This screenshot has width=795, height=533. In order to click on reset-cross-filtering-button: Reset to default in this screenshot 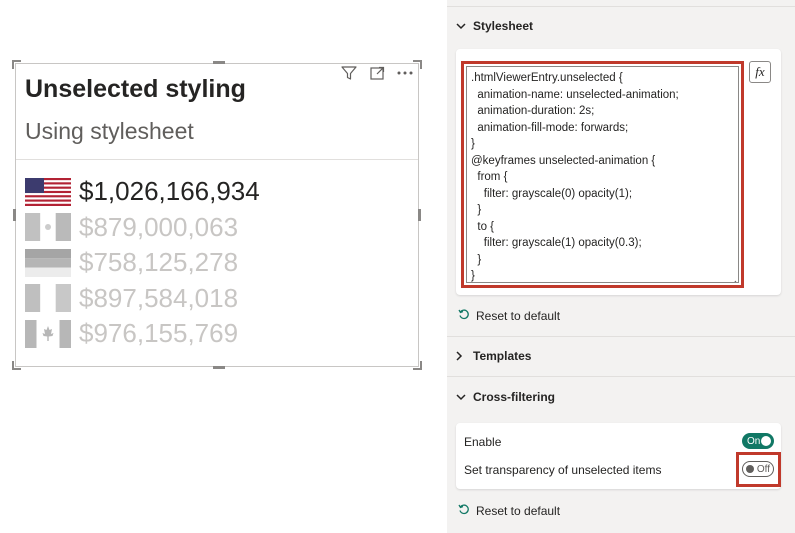, I will do `click(509, 510)`.